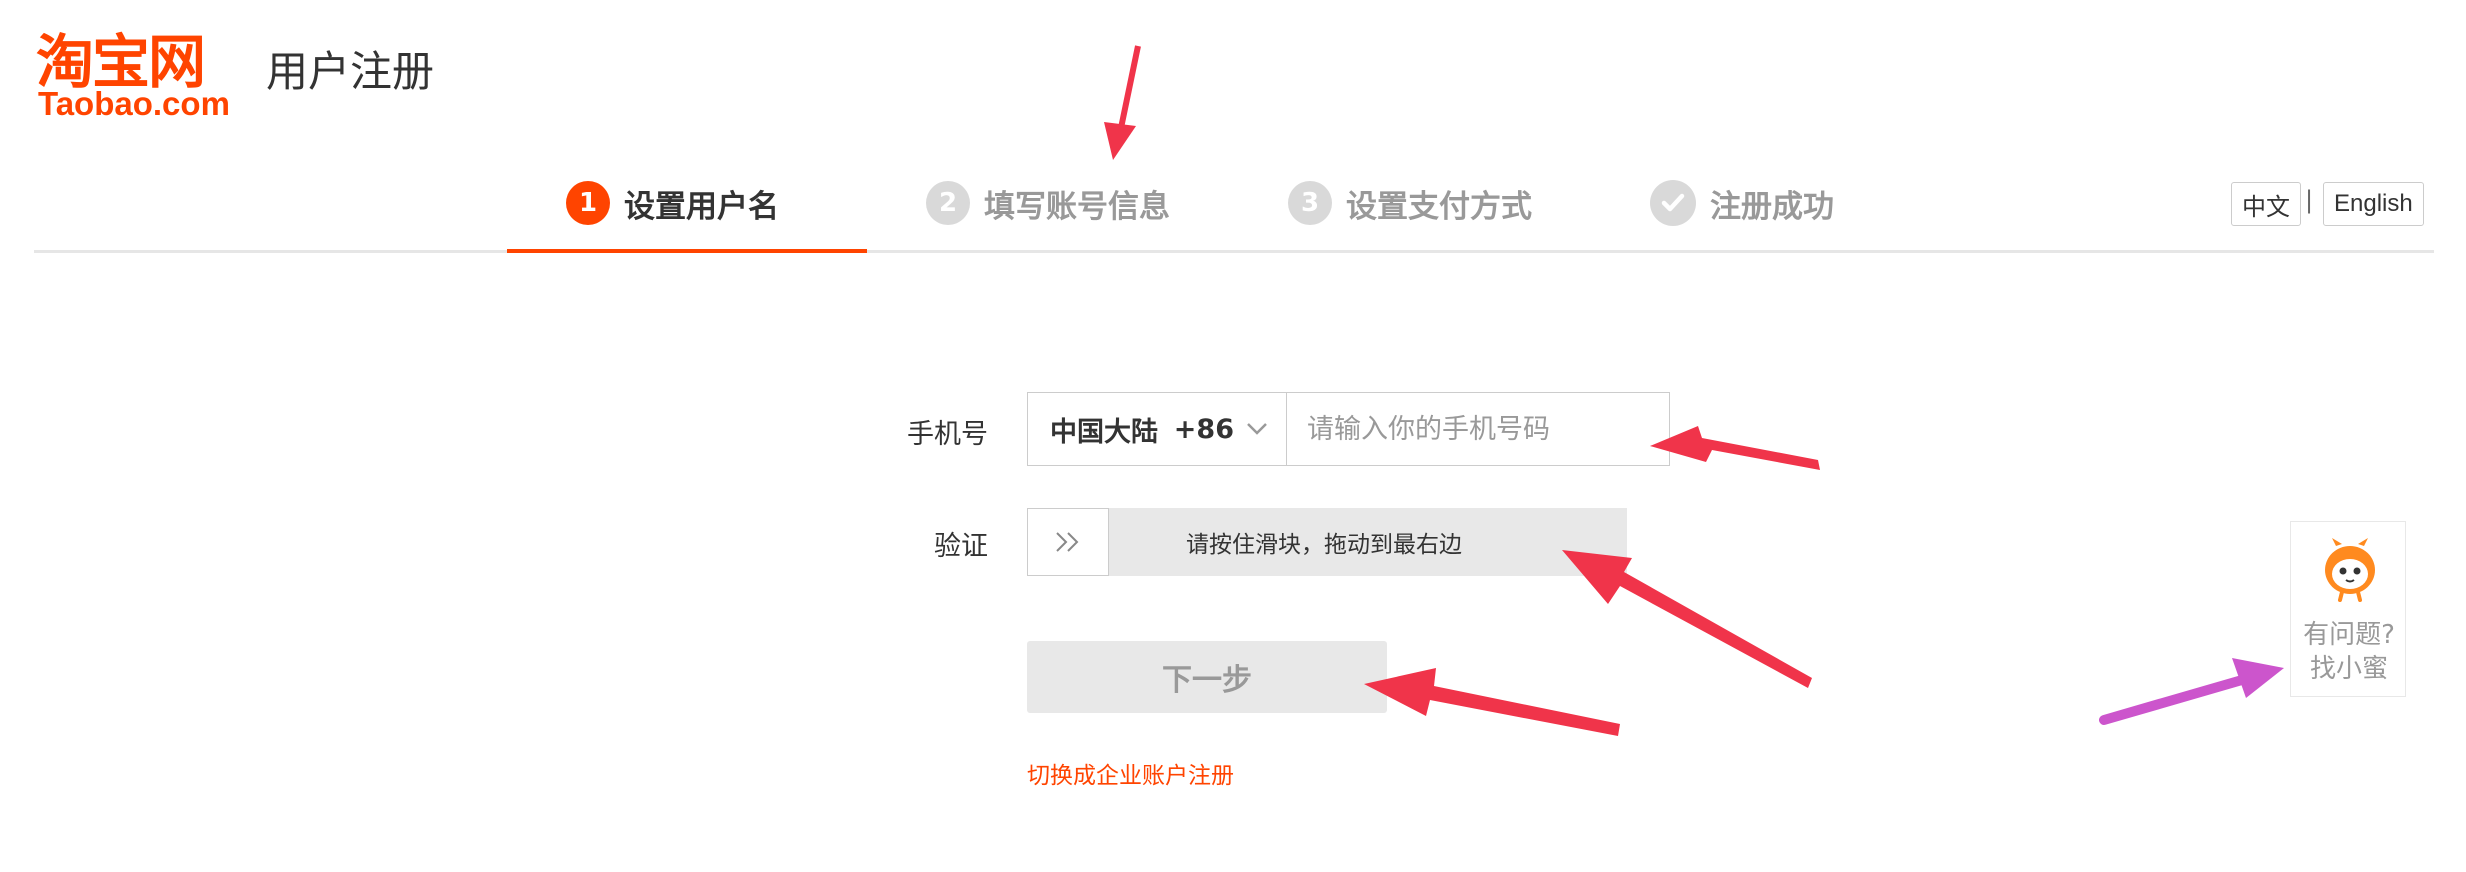  Describe the element at coordinates (1122, 102) in the screenshot. I see `annotation-arrow-steps` at that location.